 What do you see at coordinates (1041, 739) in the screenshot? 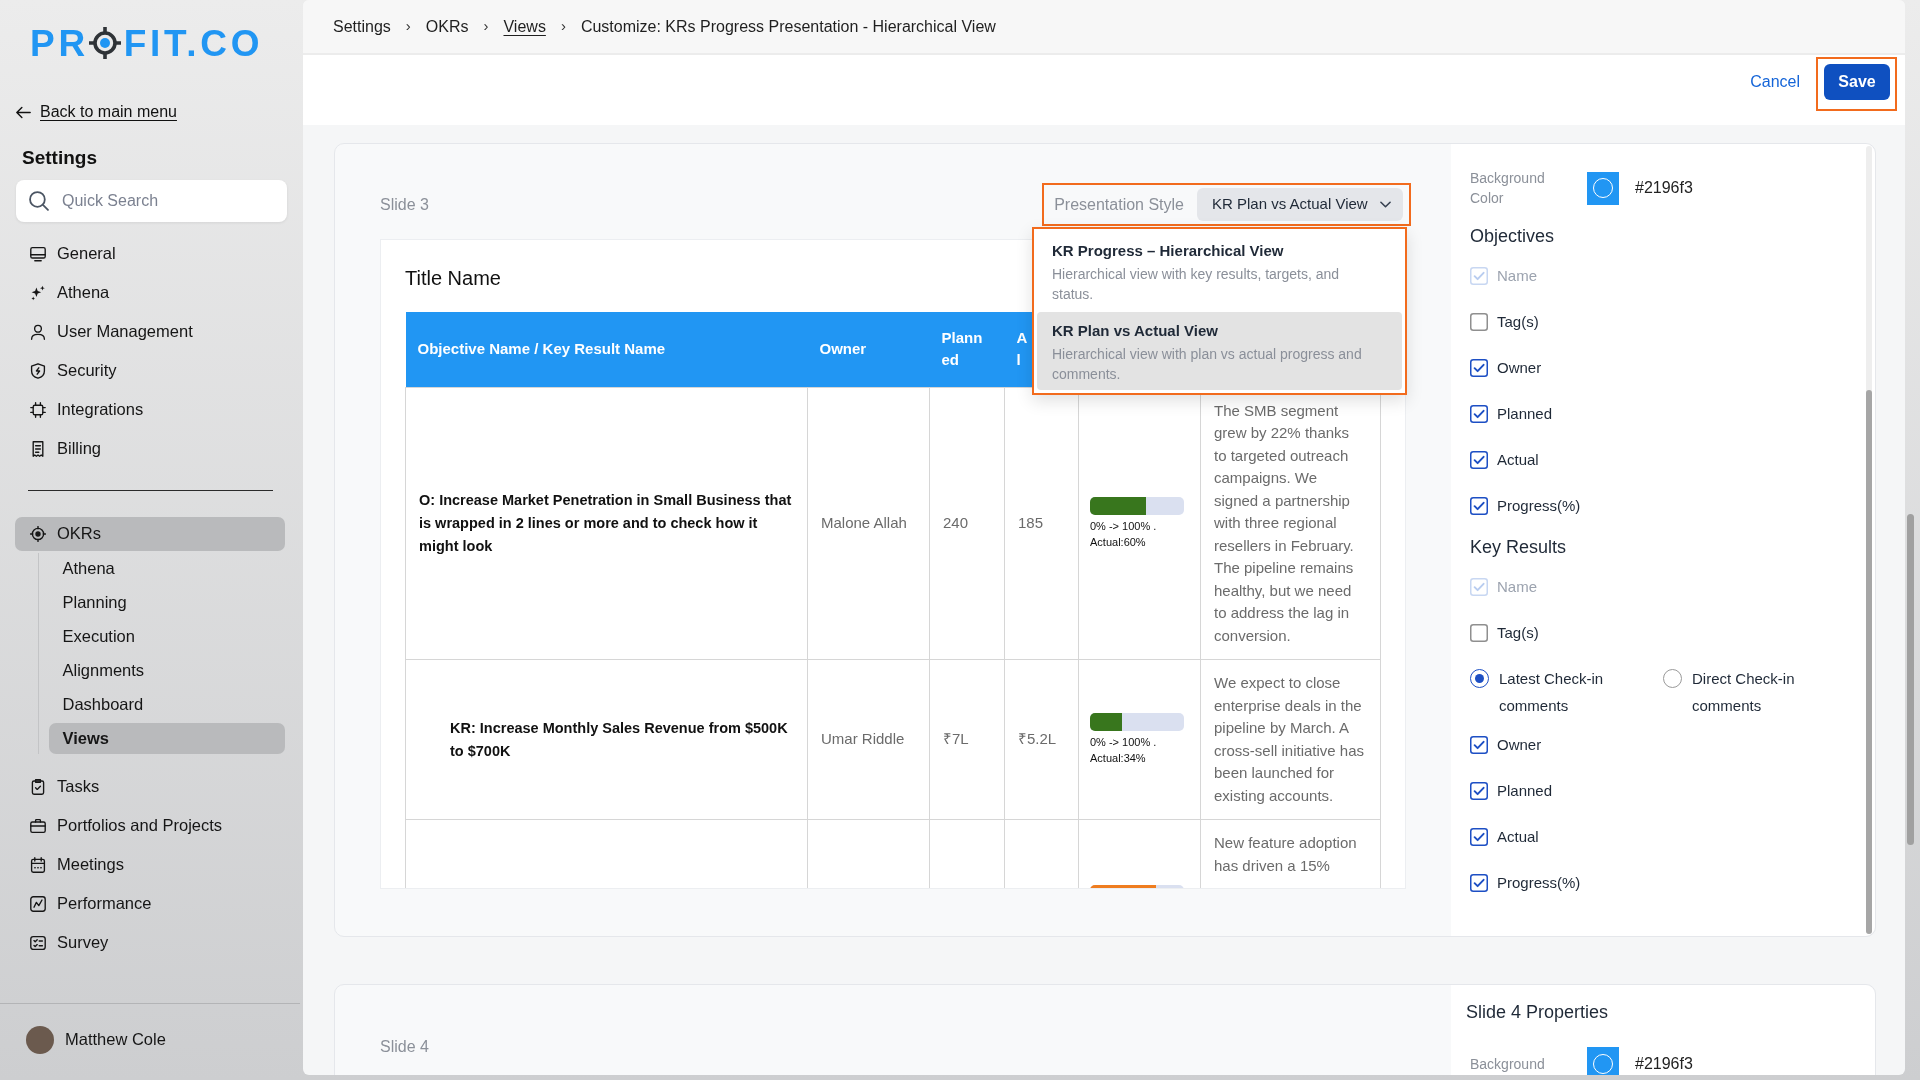
I see `table-cell: ₹5.2L` at bounding box center [1041, 739].